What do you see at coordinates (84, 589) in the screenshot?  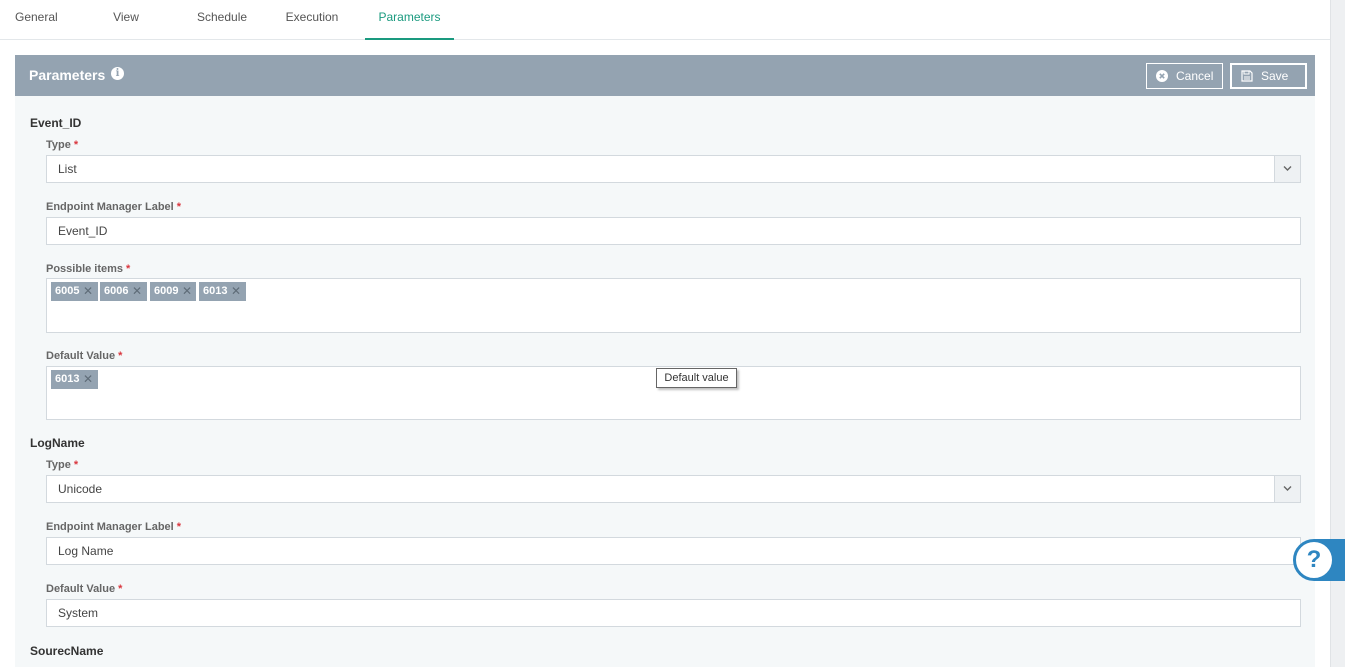 I see `logname-default-value-label: Default Value *` at bounding box center [84, 589].